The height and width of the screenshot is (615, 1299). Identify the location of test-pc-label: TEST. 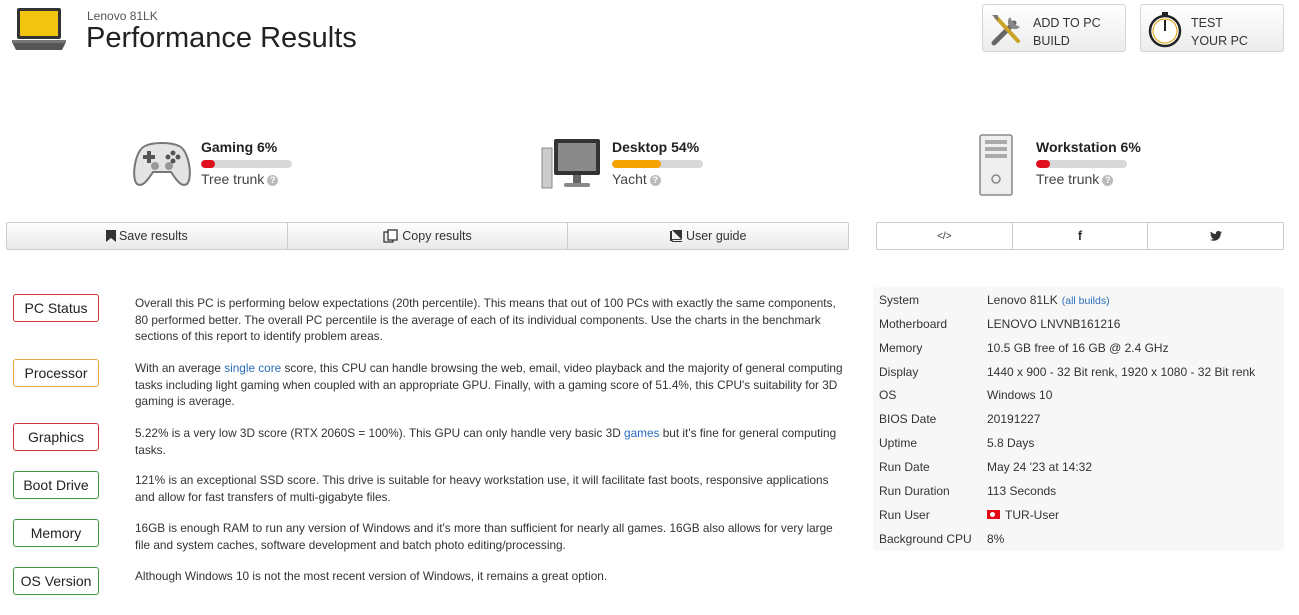
(1207, 23).